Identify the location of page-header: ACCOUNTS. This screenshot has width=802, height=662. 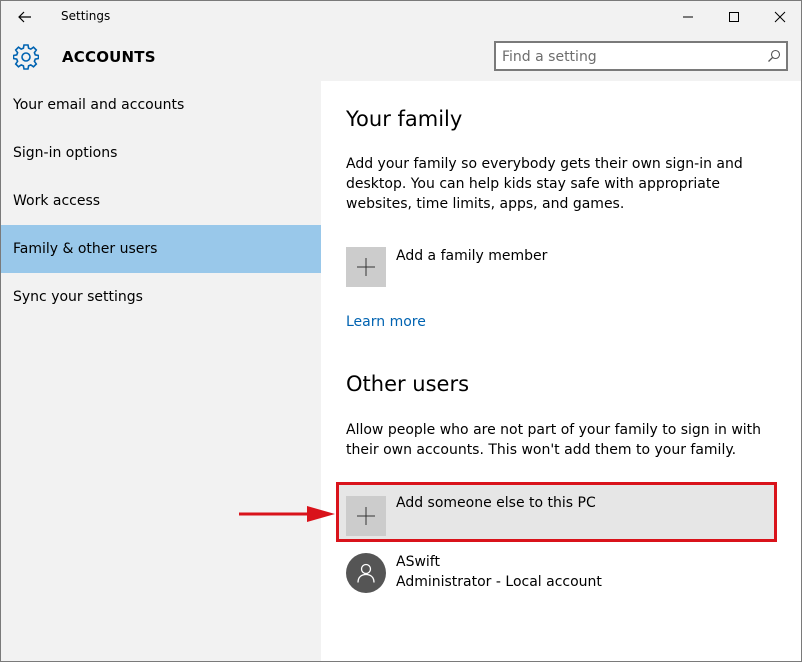
(401, 57).